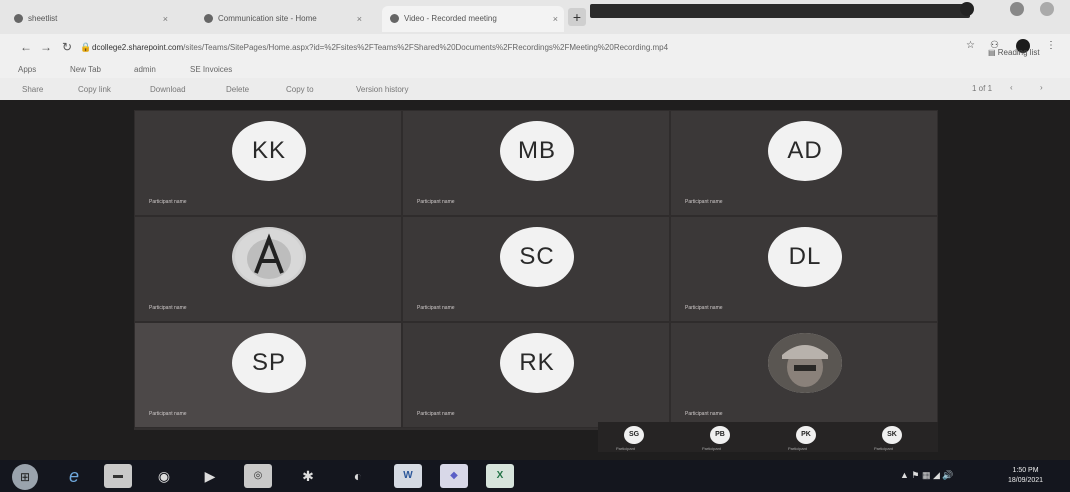  Describe the element at coordinates (237, 89) in the screenshot. I see `delete-button: Delete` at that location.